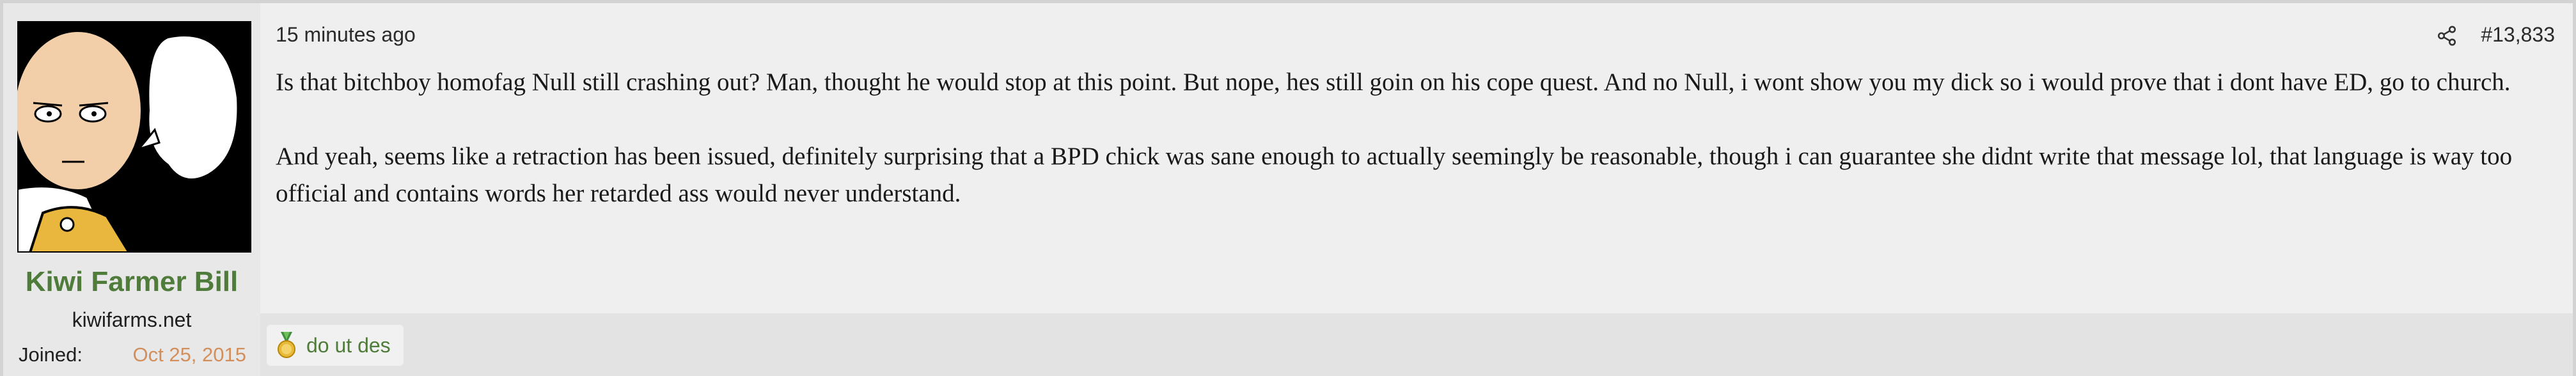  What do you see at coordinates (189, 355) in the screenshot?
I see `joined-date: Oct 25, 2015` at bounding box center [189, 355].